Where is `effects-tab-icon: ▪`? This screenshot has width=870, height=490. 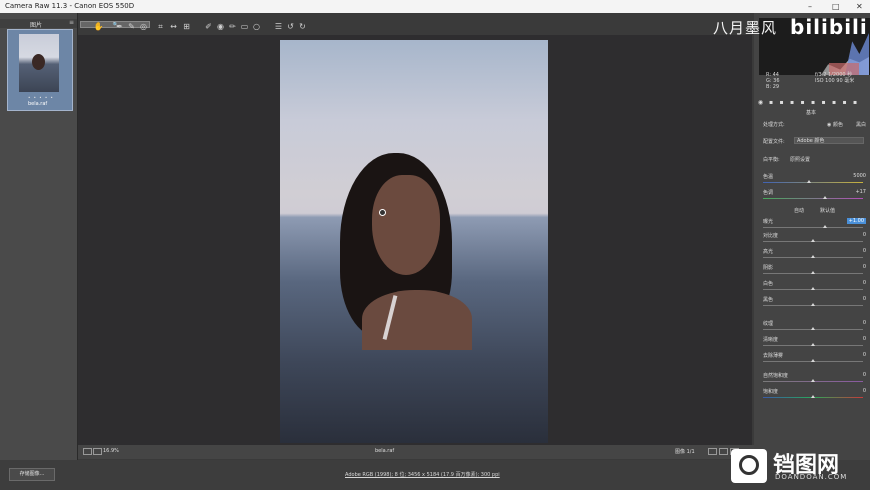
effects-tab-icon: ▪ is located at coordinates (823, 102).